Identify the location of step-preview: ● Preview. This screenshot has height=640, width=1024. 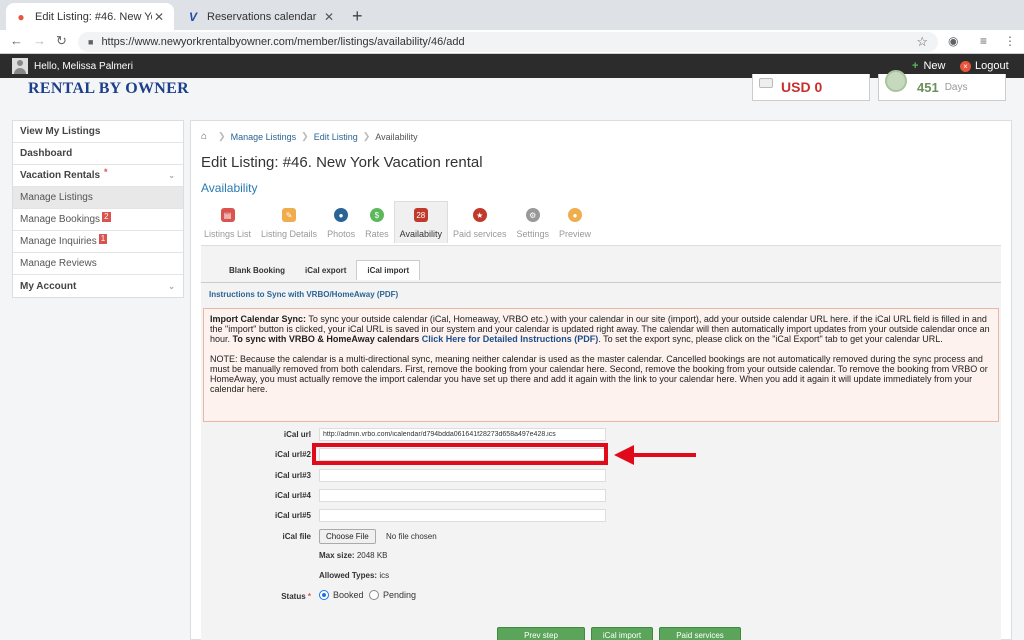
(575, 222).